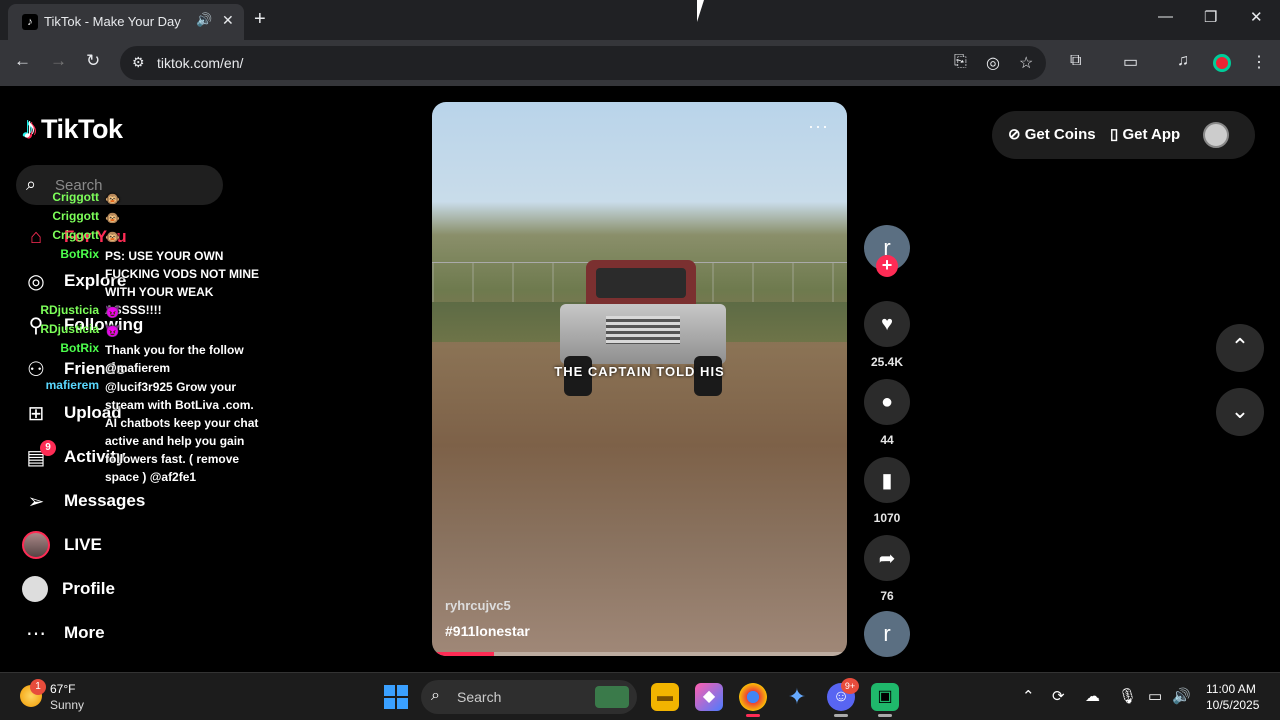 The width and height of the screenshot is (1280, 720). Describe the element at coordinates (993, 63) in the screenshot. I see `eye-off-icon: ◎` at that location.